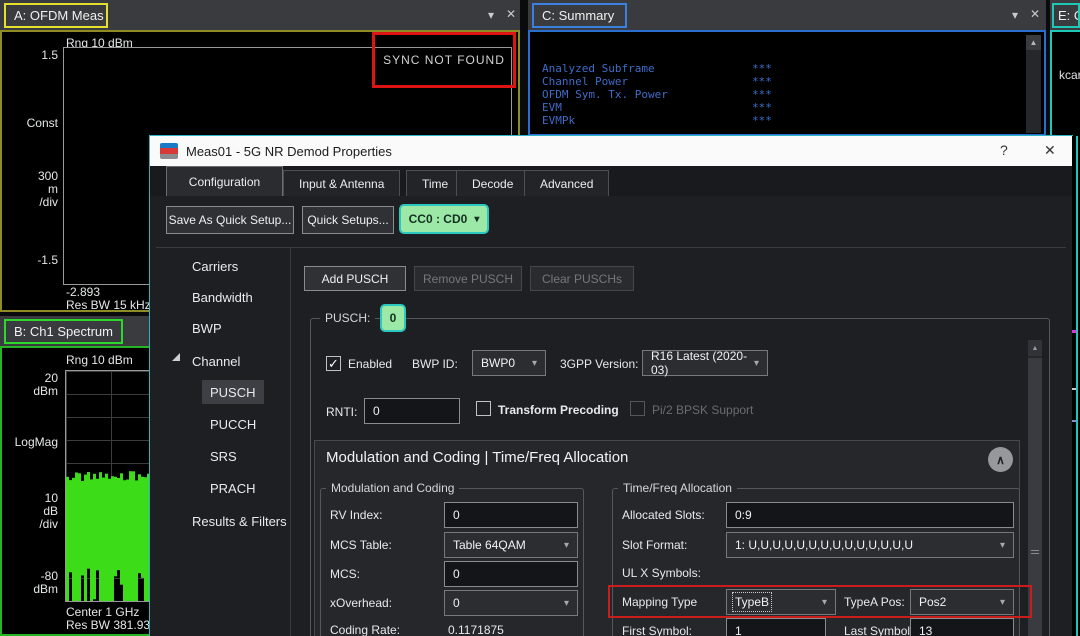 The height and width of the screenshot is (636, 1080). What do you see at coordinates (661, 573) in the screenshot?
I see `ul-x-symbols-label: UL X Symbols:` at bounding box center [661, 573].